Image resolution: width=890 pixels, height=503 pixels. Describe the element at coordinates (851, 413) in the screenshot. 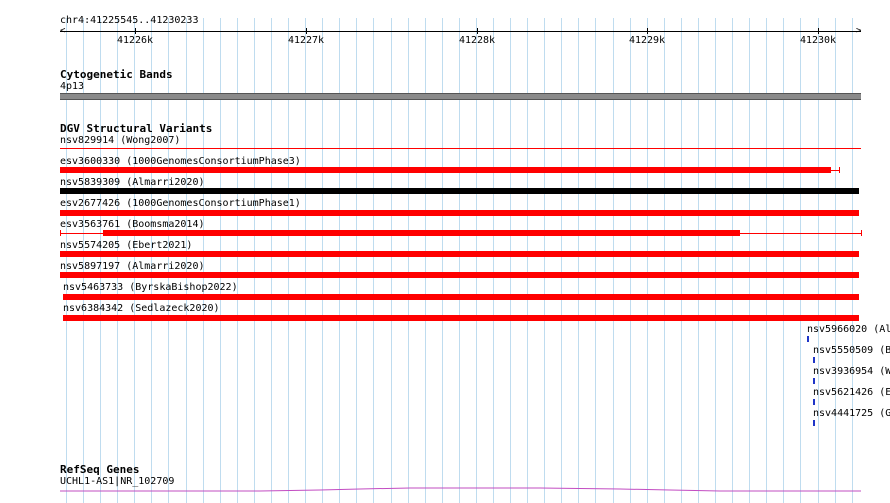

I see `variant-label: nsv4441725 (G` at that location.